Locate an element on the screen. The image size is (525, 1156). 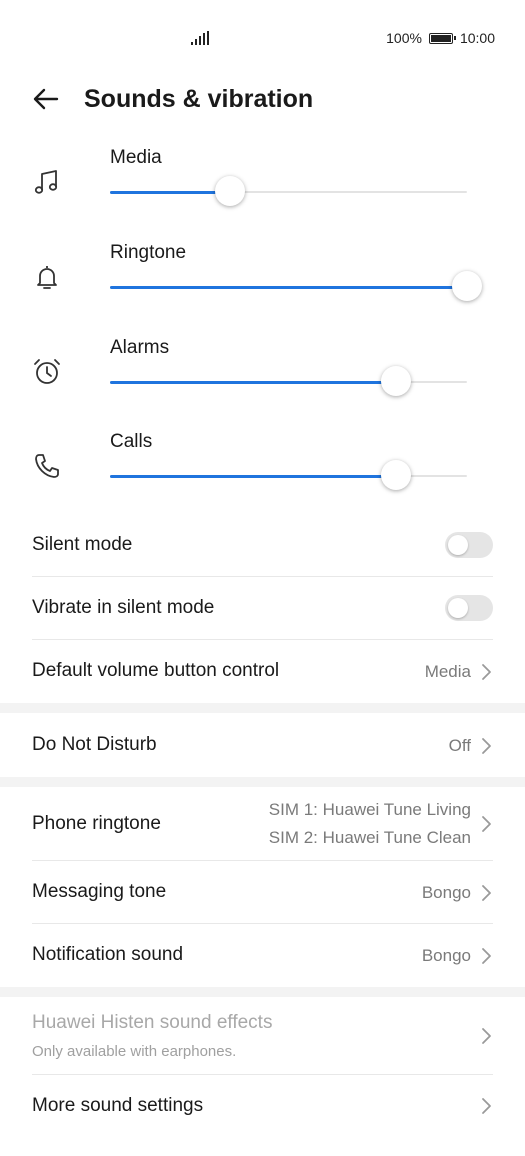
ringtone-label: Ringtone is located at coordinates (148, 252).